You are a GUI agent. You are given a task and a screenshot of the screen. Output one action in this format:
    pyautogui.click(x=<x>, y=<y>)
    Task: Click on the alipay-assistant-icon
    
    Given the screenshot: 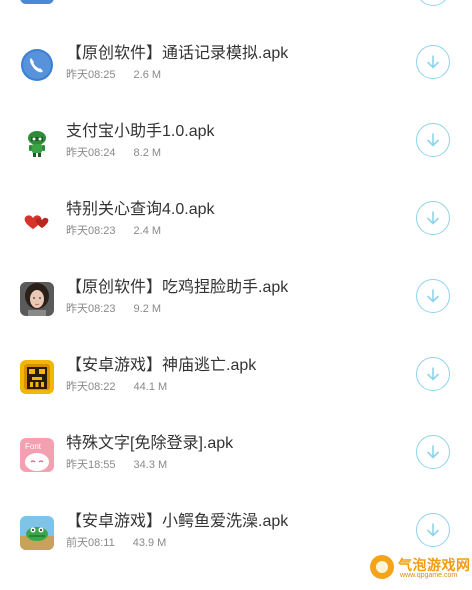 What is the action you would take?
    pyautogui.click(x=37, y=143)
    